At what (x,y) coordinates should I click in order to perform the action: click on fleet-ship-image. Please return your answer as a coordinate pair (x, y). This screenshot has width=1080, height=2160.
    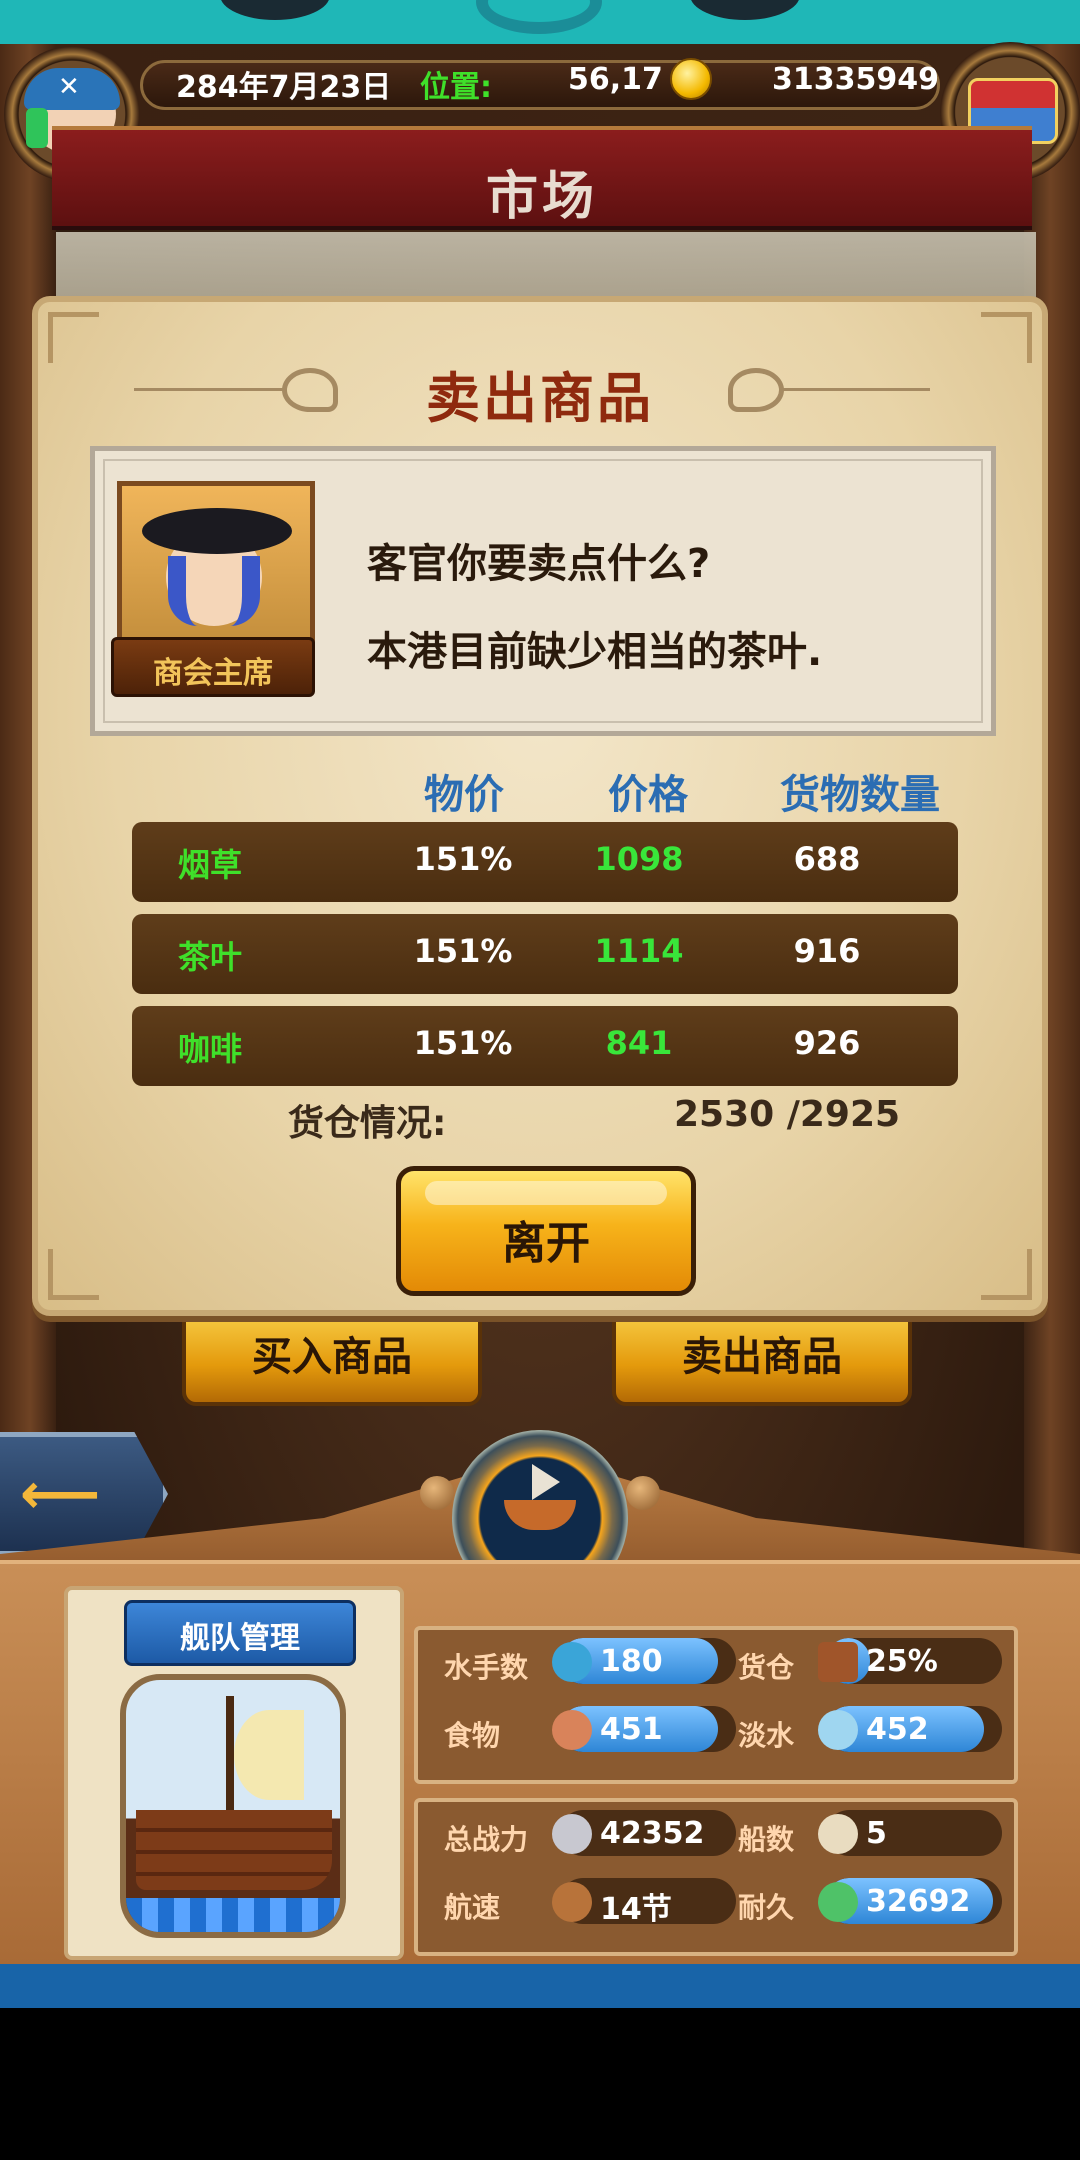
    Looking at the image, I should click on (233, 1806).